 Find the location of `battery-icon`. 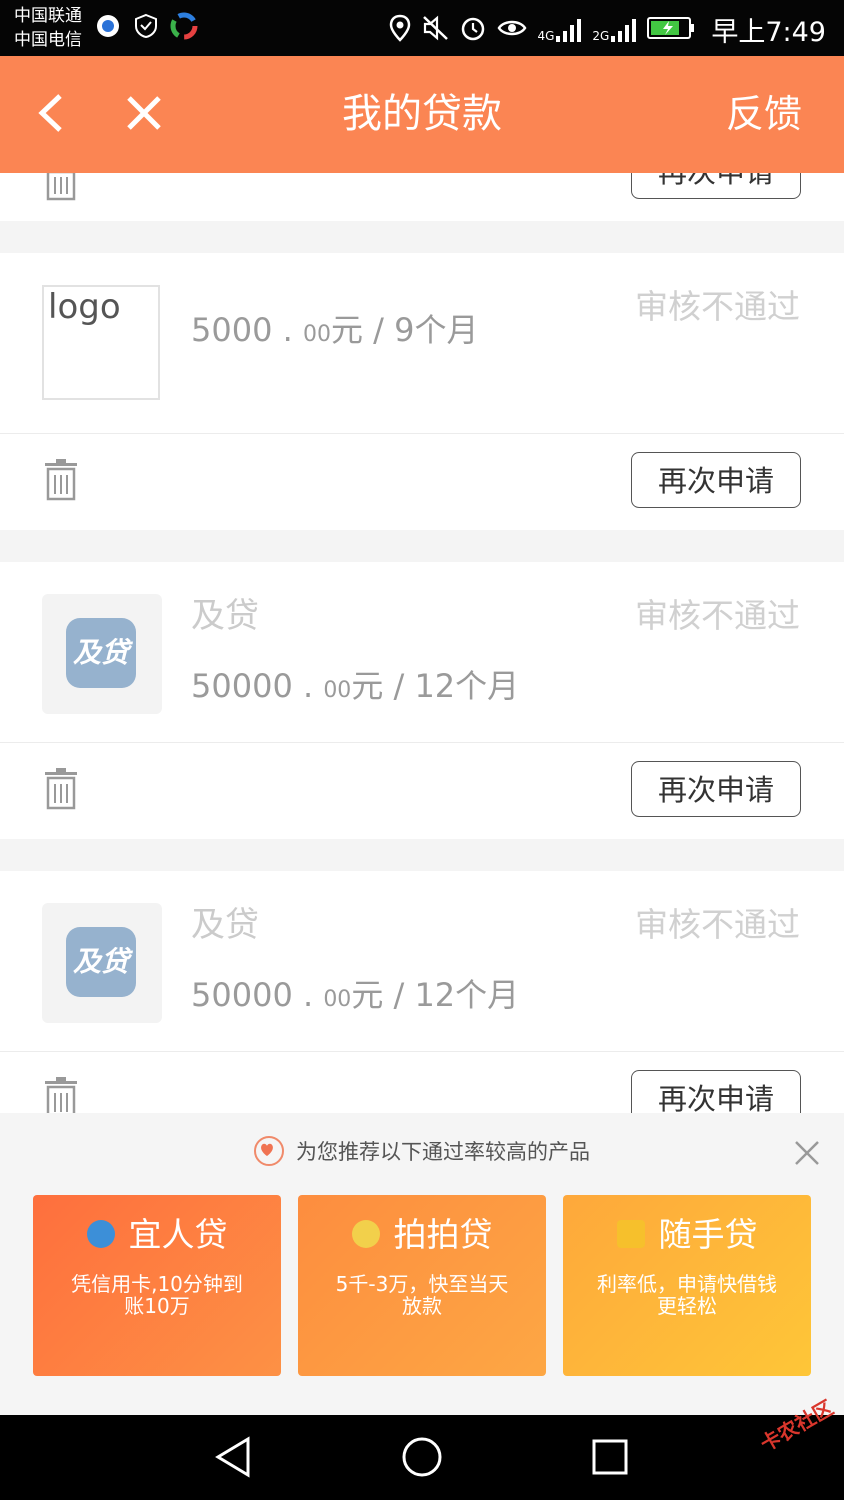

battery-icon is located at coordinates (671, 30).